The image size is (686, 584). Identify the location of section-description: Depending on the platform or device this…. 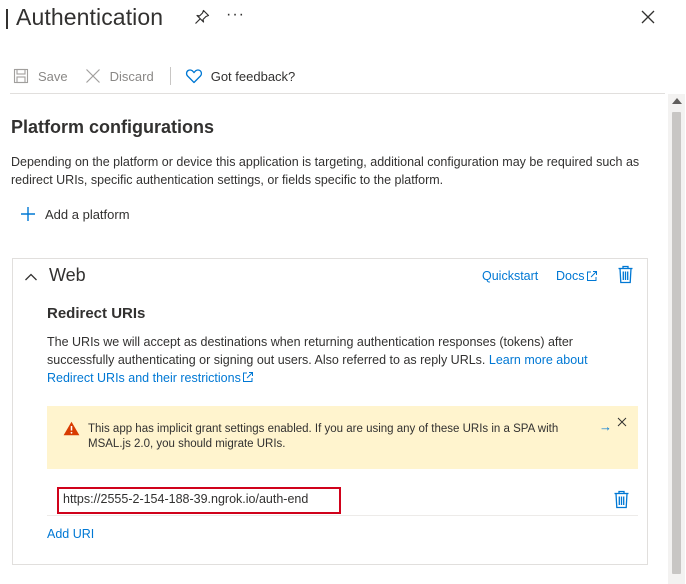
(325, 171).